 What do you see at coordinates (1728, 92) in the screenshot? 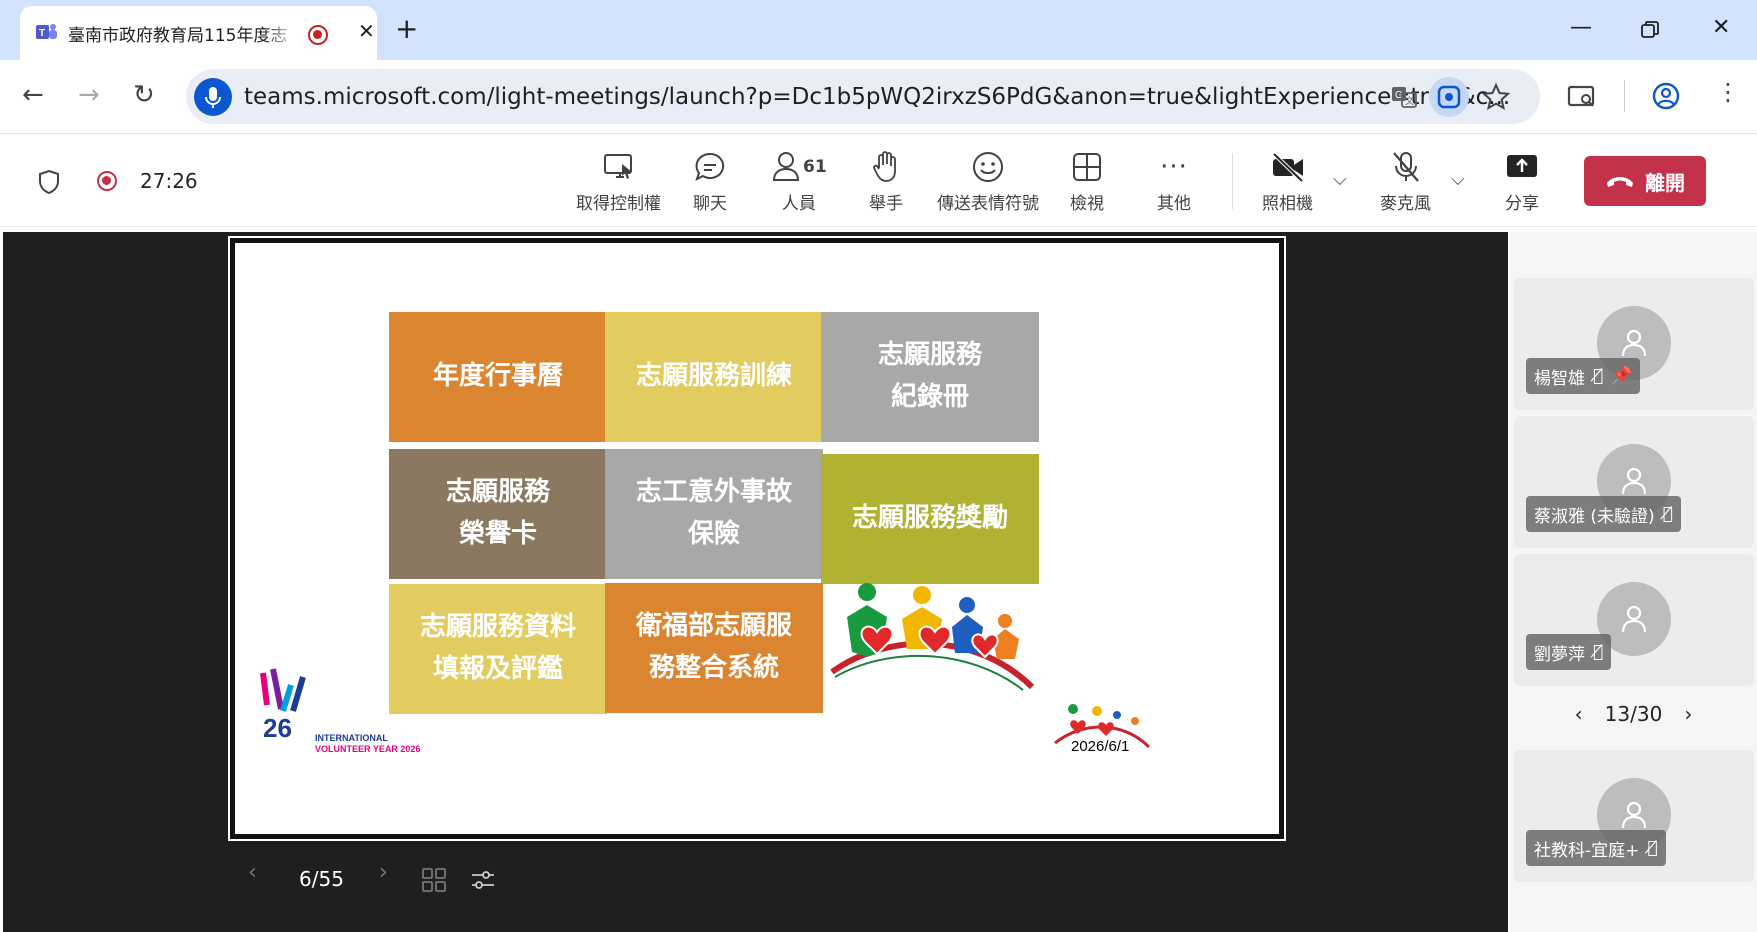
I see `chrome-menu-icon: ⋮` at bounding box center [1728, 92].